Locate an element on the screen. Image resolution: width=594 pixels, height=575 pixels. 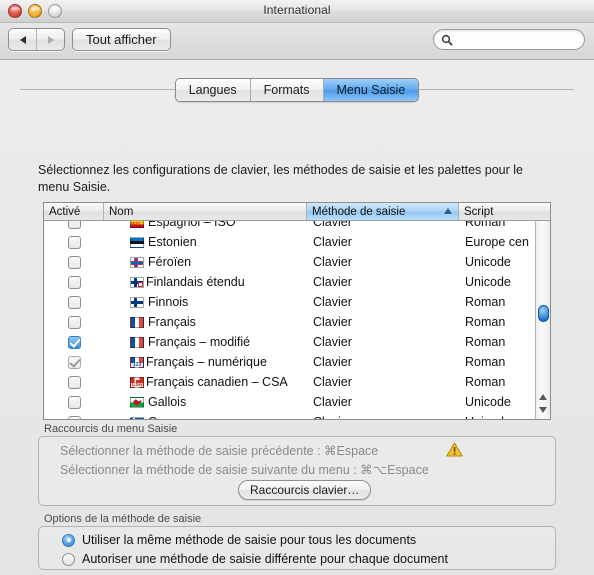
options-group-label: Options de la méthode de saisie is located at coordinates (123, 519).